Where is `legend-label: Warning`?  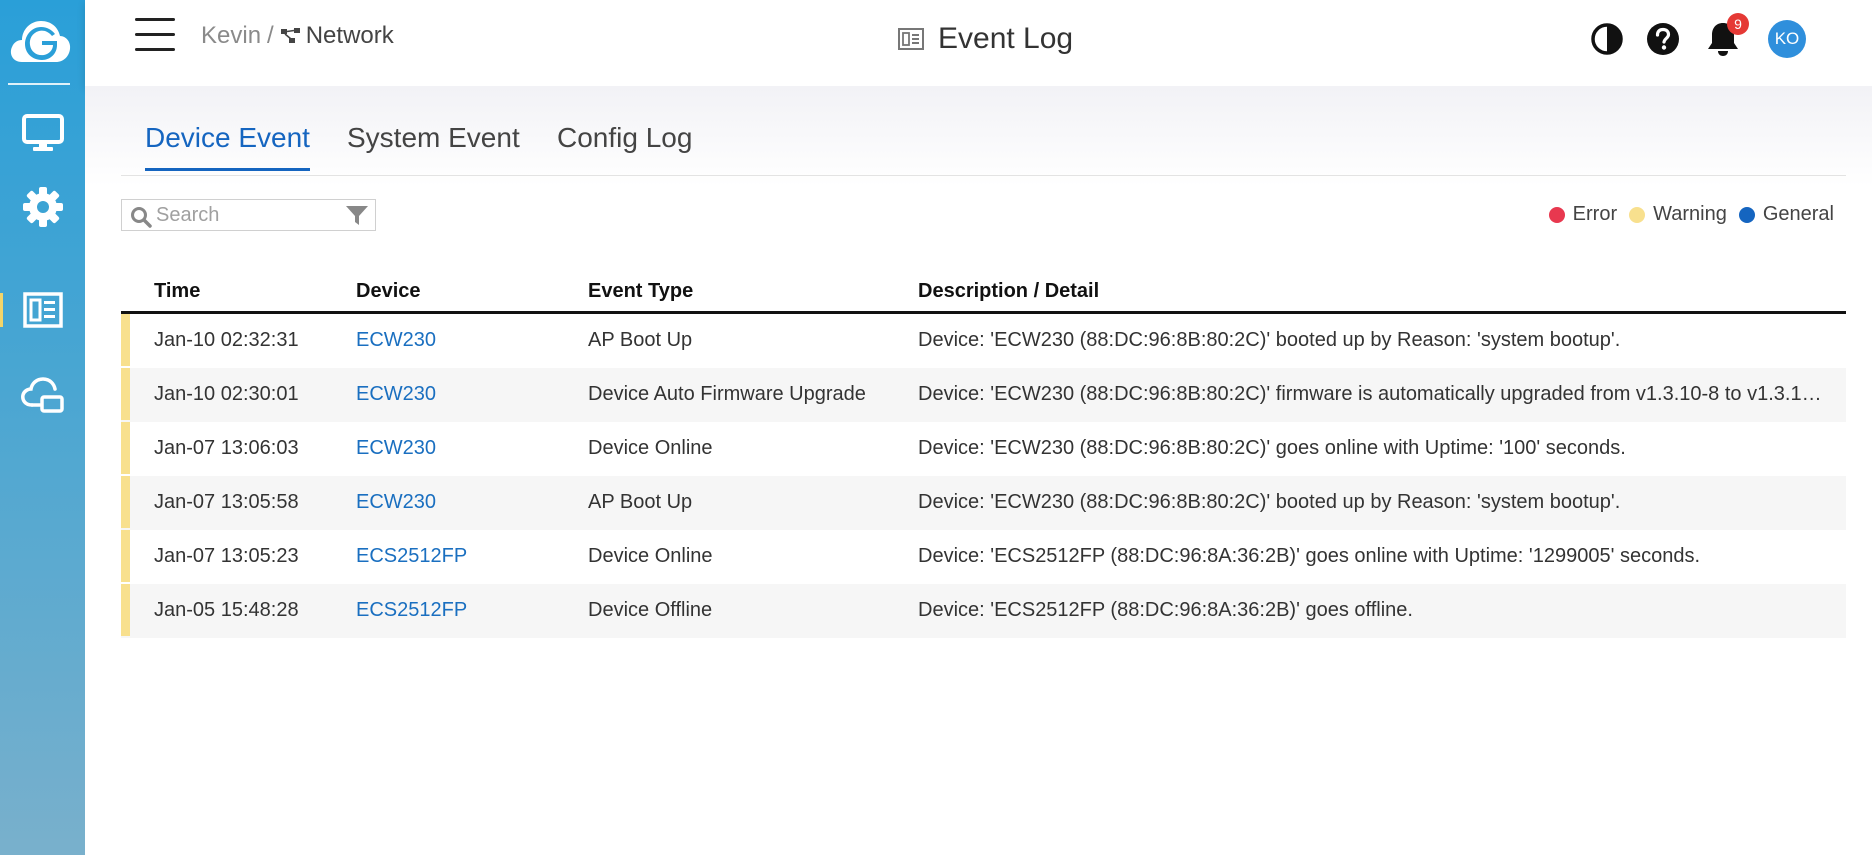
legend-label: Warning is located at coordinates (1690, 214).